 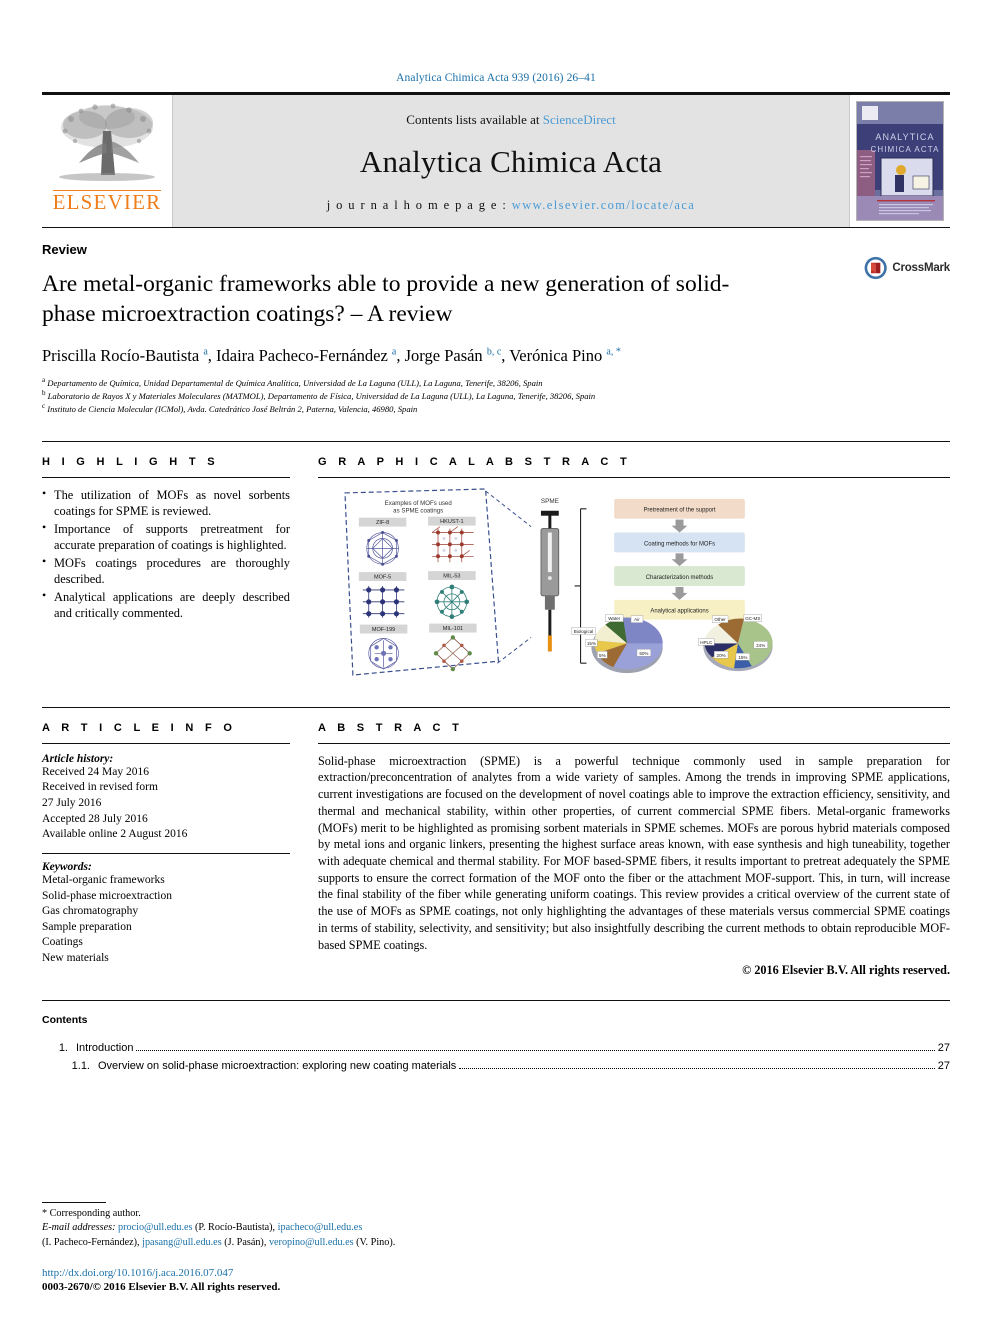 What do you see at coordinates (44, 379) in the screenshot?
I see `affiliation-mark-a: a` at bounding box center [44, 379].